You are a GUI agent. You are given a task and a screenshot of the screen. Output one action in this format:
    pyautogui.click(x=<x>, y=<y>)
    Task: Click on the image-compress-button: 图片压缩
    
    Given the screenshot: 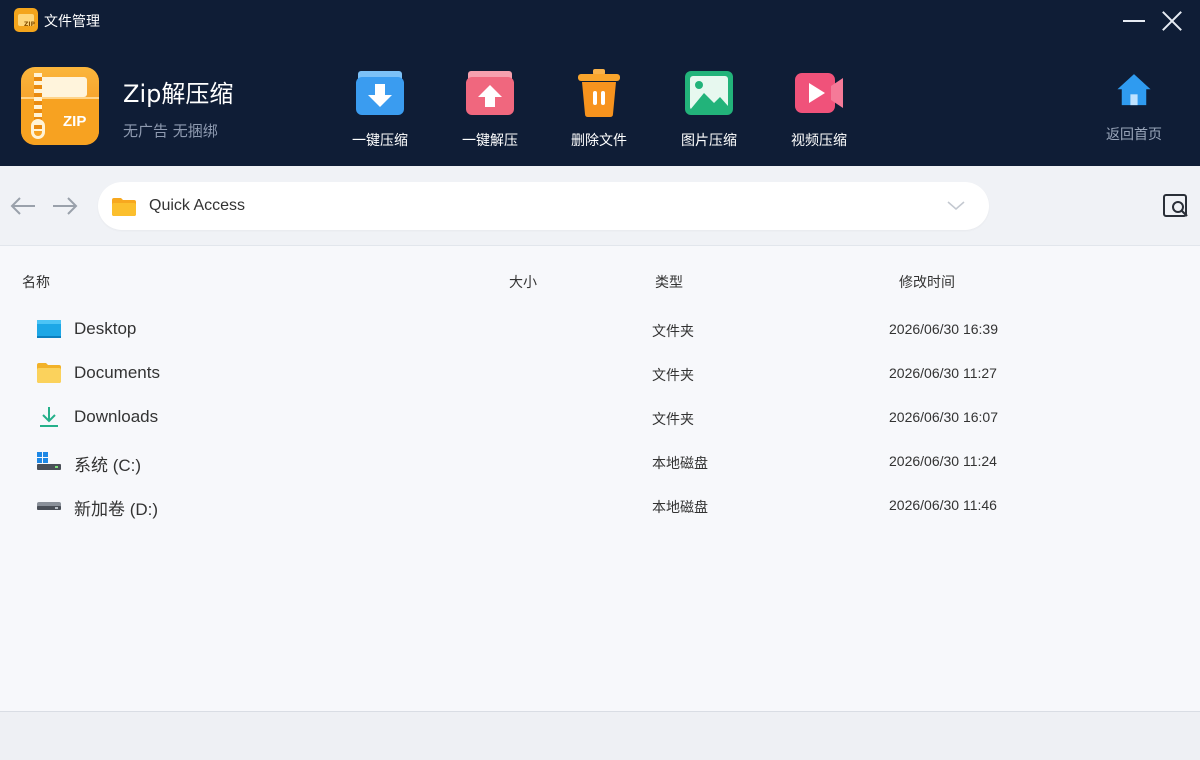 What is the action you would take?
    pyautogui.click(x=709, y=110)
    